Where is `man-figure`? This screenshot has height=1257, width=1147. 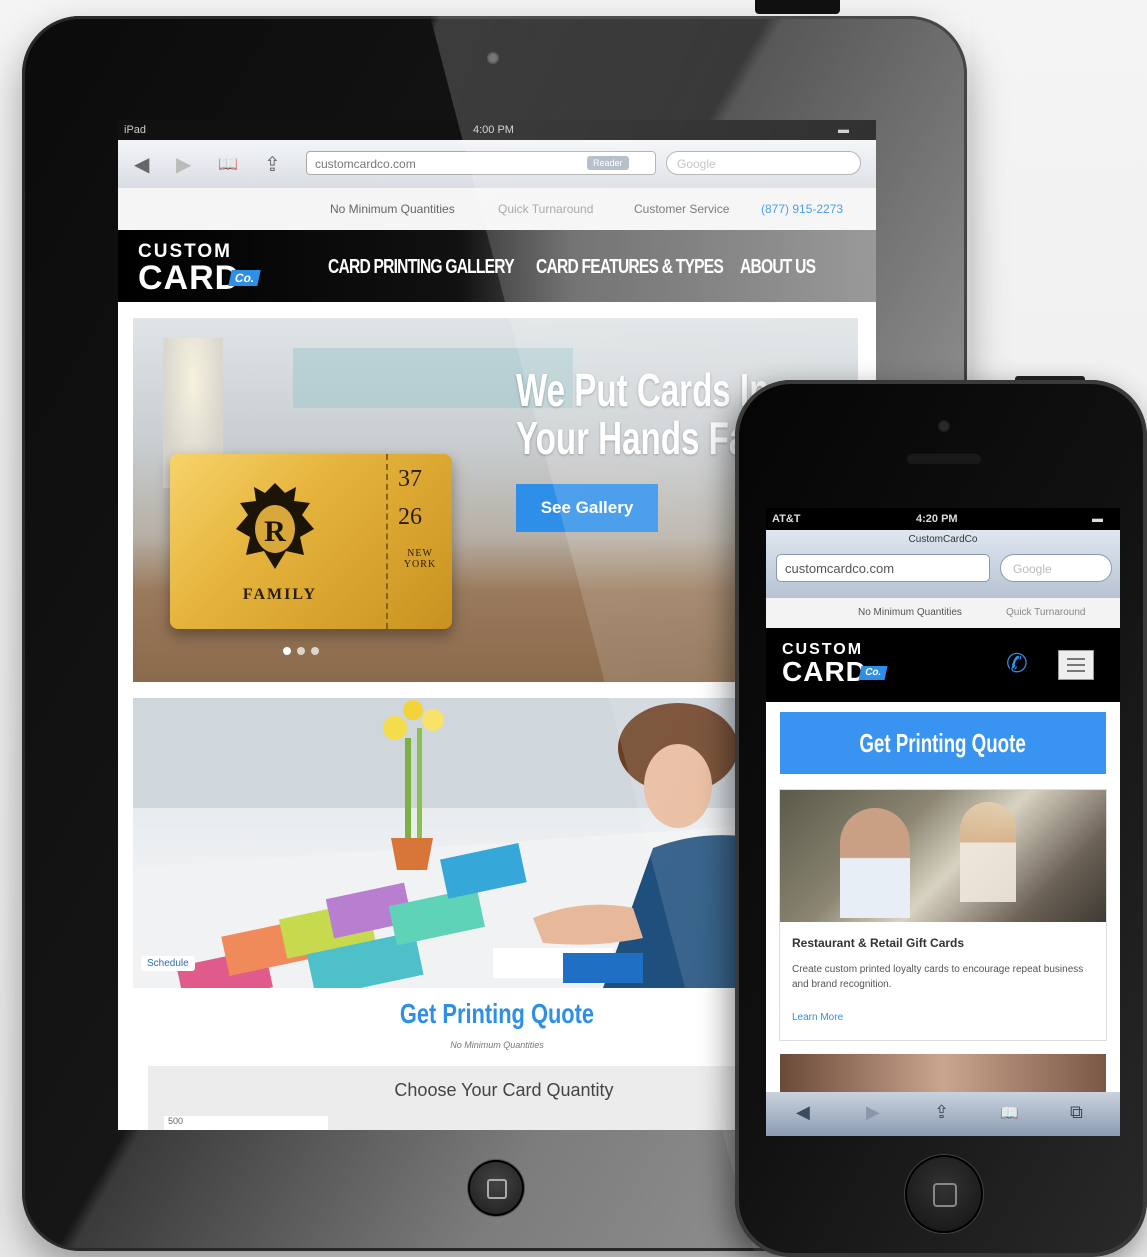
man-figure is located at coordinates (875, 863).